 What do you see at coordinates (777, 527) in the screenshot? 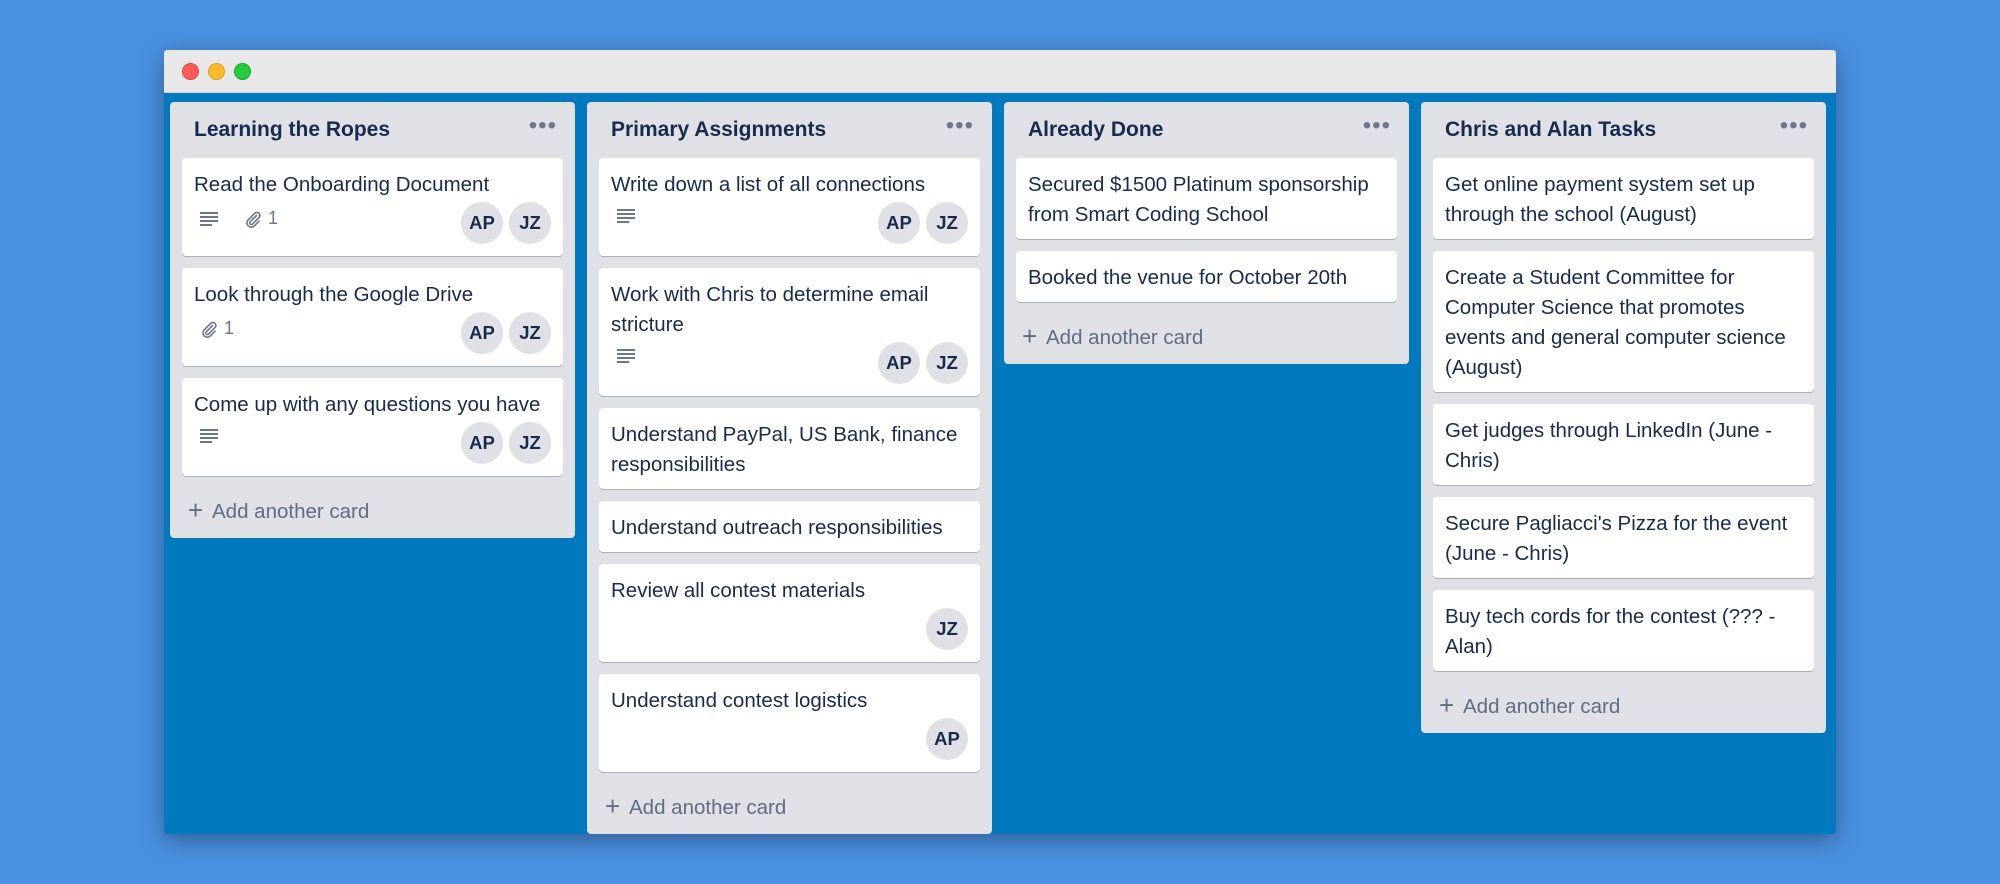
I see `card-title: Understand outreach responsibilities` at bounding box center [777, 527].